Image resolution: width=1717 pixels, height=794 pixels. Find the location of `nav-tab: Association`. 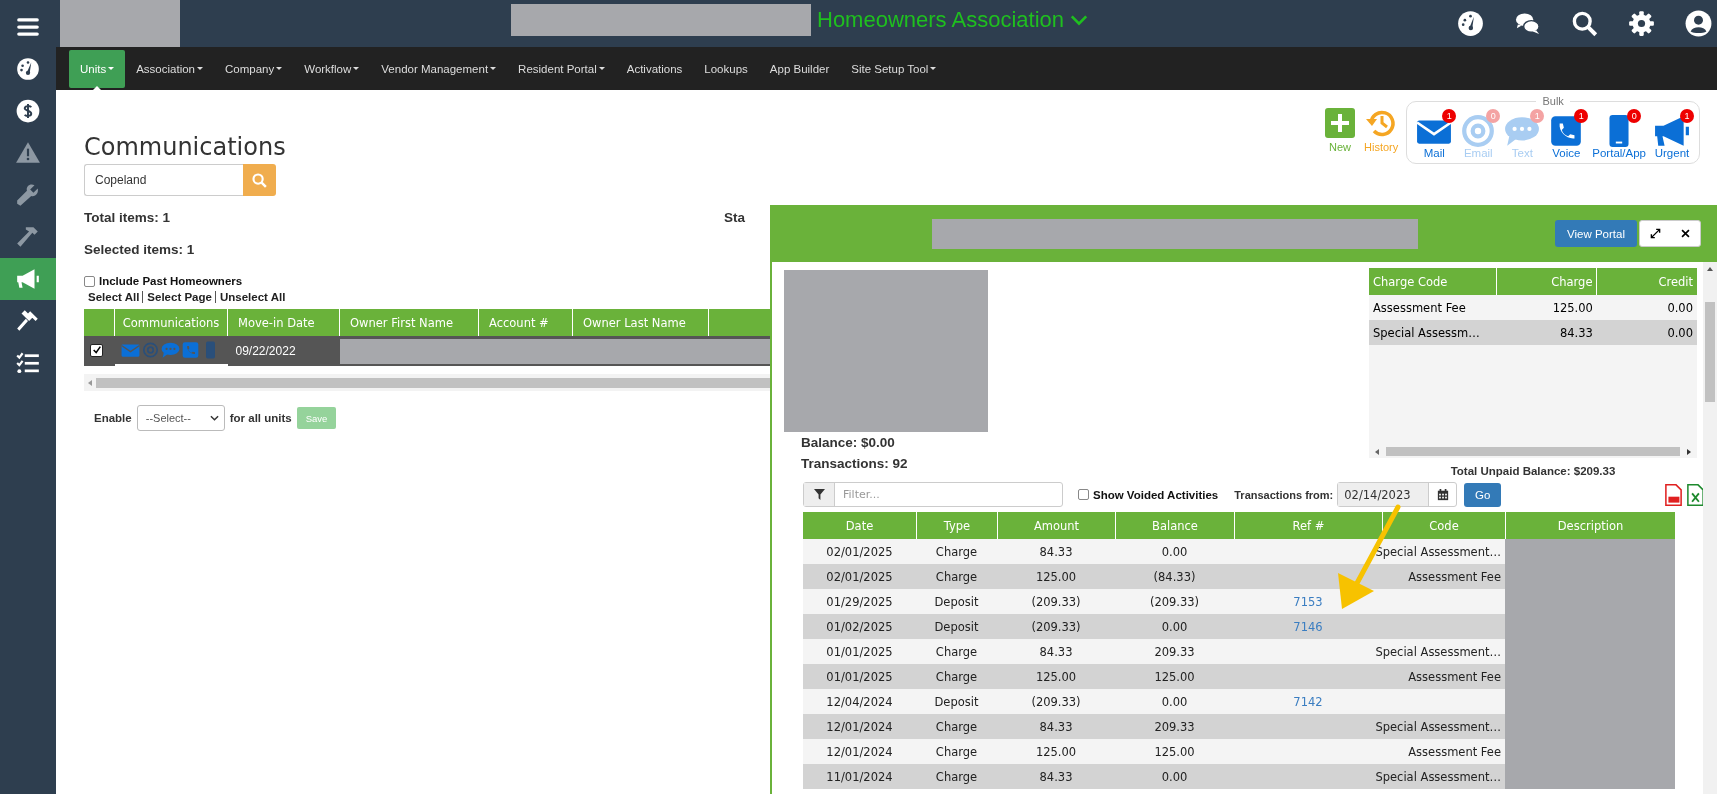

nav-tab: Association is located at coordinates (169, 68).